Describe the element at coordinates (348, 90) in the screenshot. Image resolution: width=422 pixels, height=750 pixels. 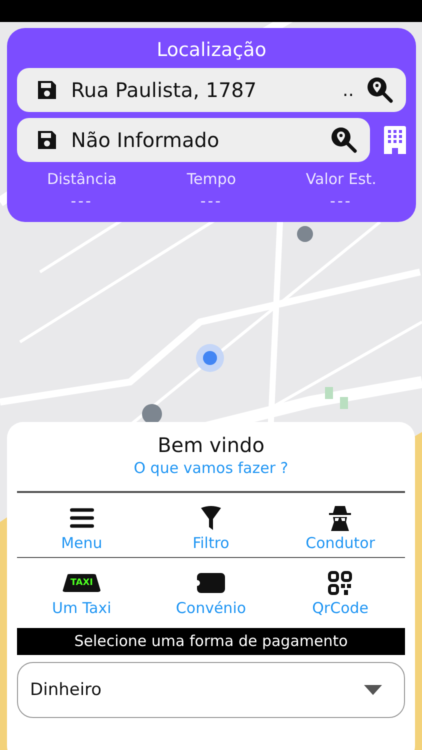
I see `more-indicator: ..` at that location.